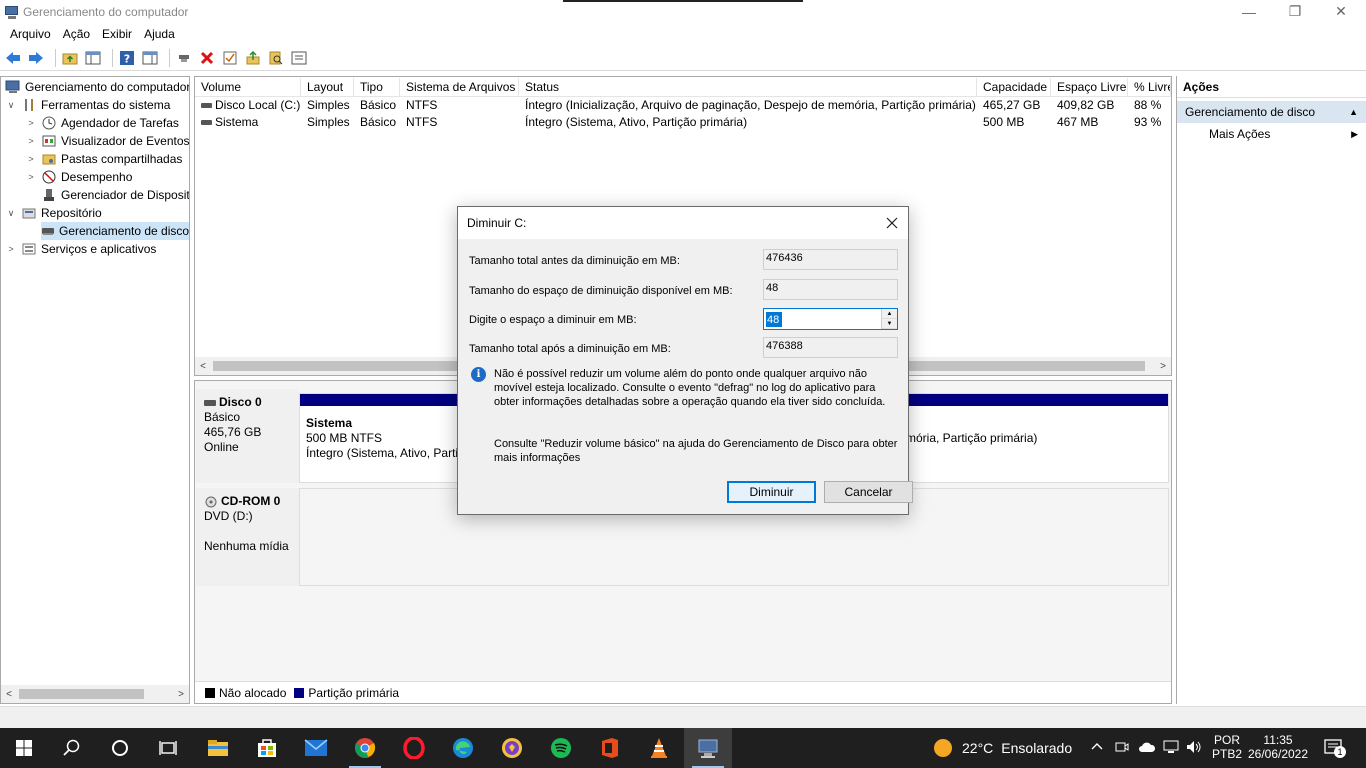  I want to click on actions-more: Mais Ações ▶, so click(1271, 134).